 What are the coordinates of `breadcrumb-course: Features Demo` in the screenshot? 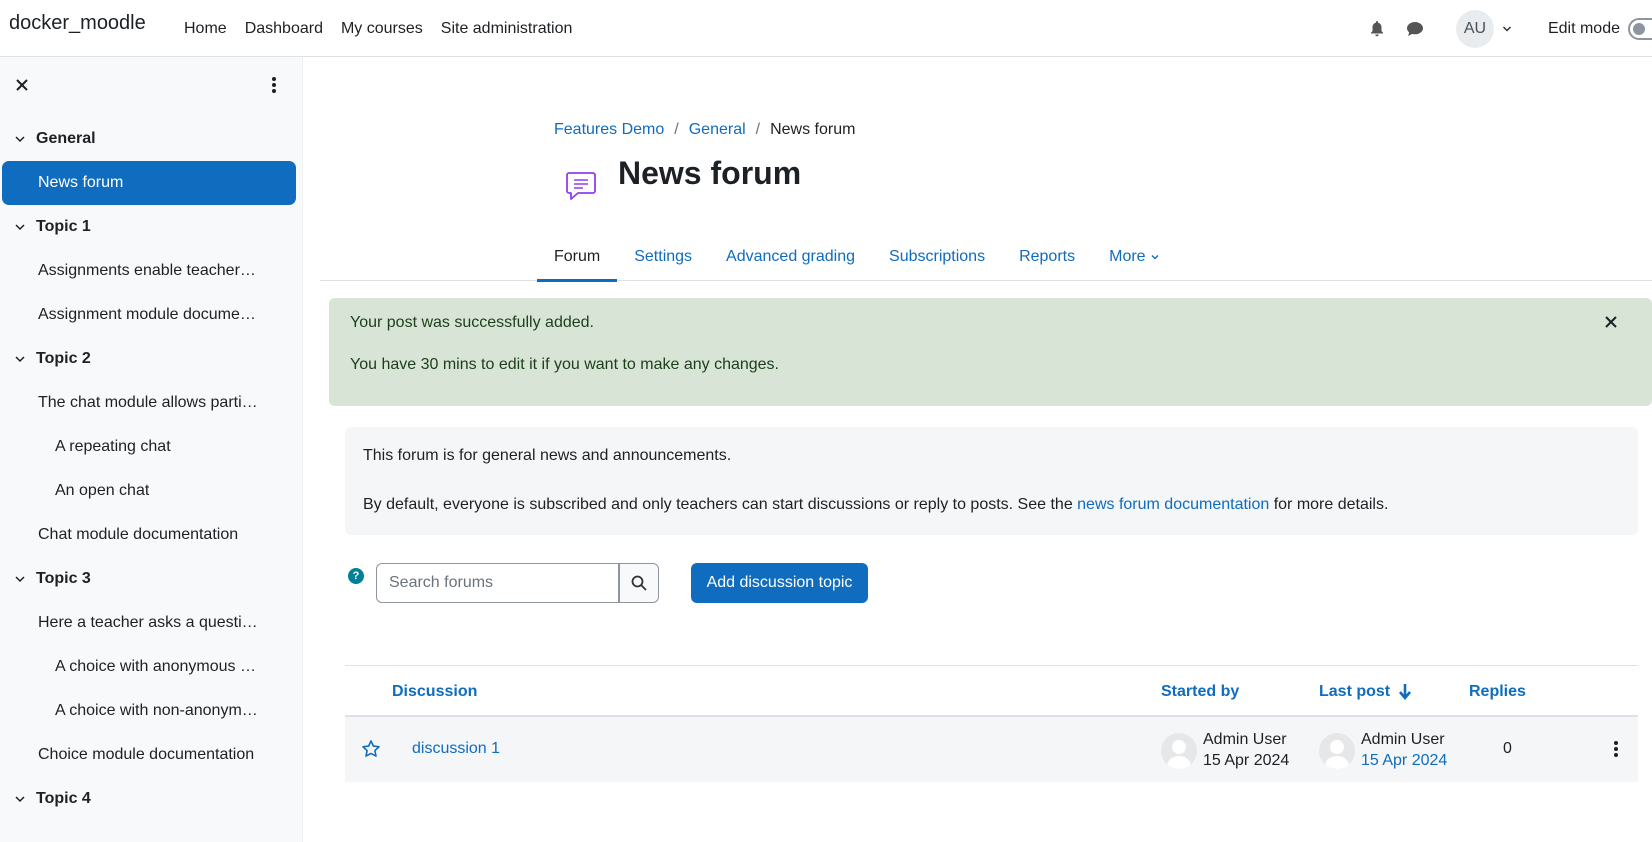 It's located at (609, 130).